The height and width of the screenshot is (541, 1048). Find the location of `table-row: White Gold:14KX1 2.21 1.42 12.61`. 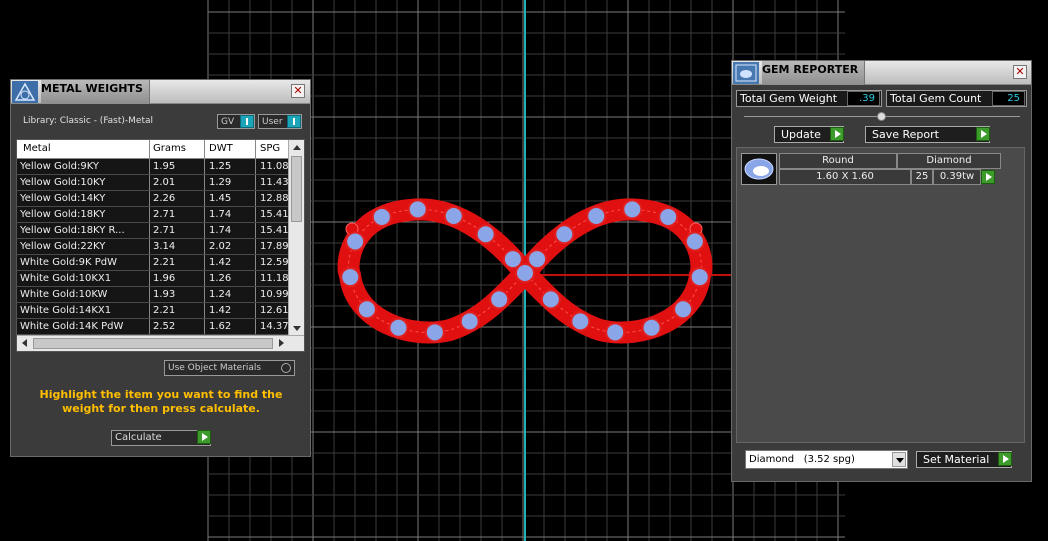

table-row: White Gold:14KX1 2.21 1.42 12.61 is located at coordinates (153, 311).